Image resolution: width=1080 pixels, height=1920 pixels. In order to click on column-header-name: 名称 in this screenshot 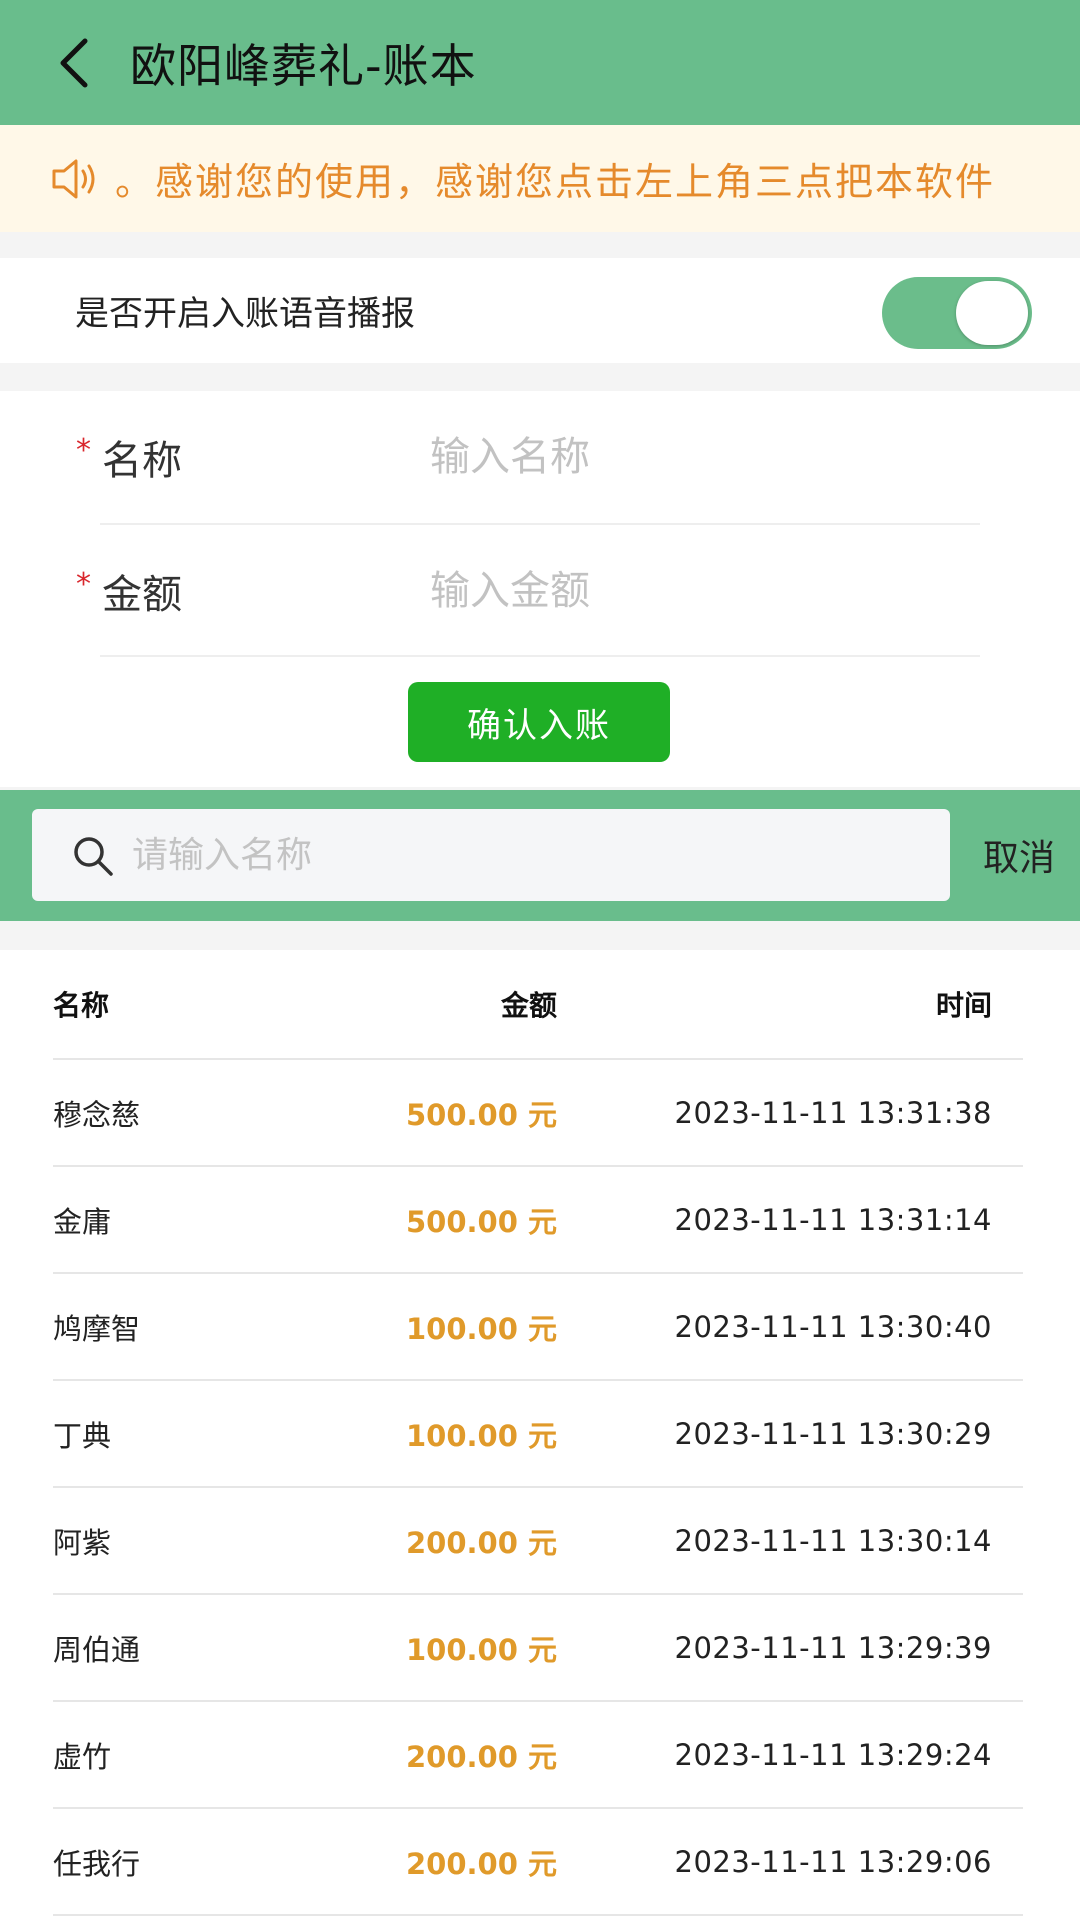, I will do `click(81, 1005)`.